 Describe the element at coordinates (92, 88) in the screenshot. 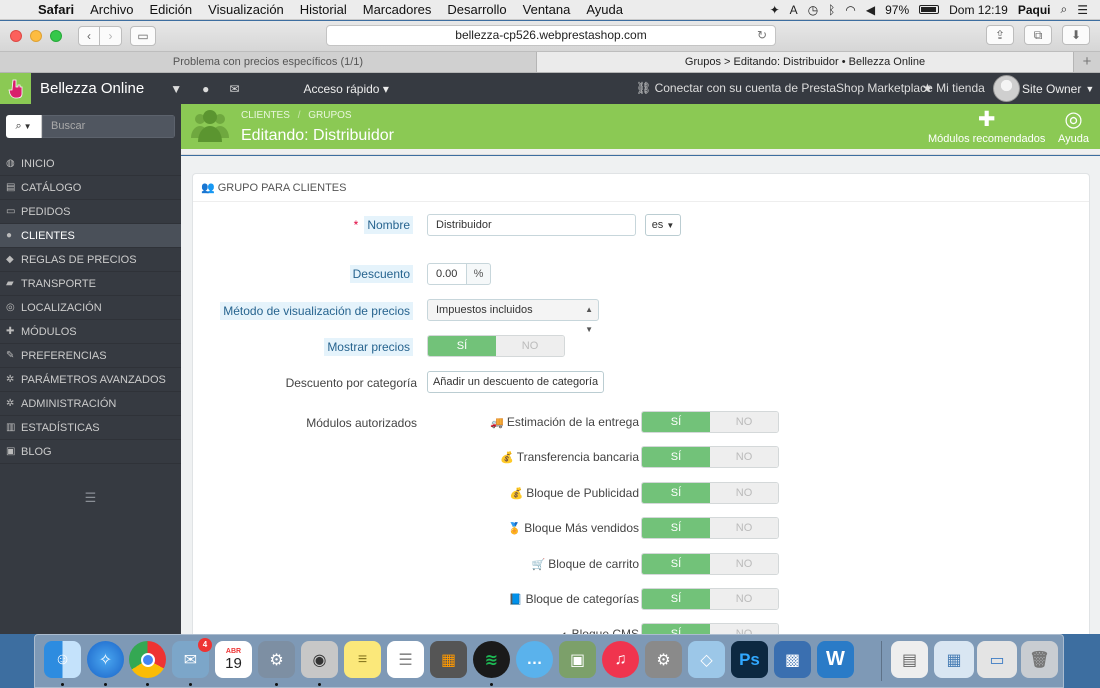

I see `shop-name: Bellezza Online` at that location.